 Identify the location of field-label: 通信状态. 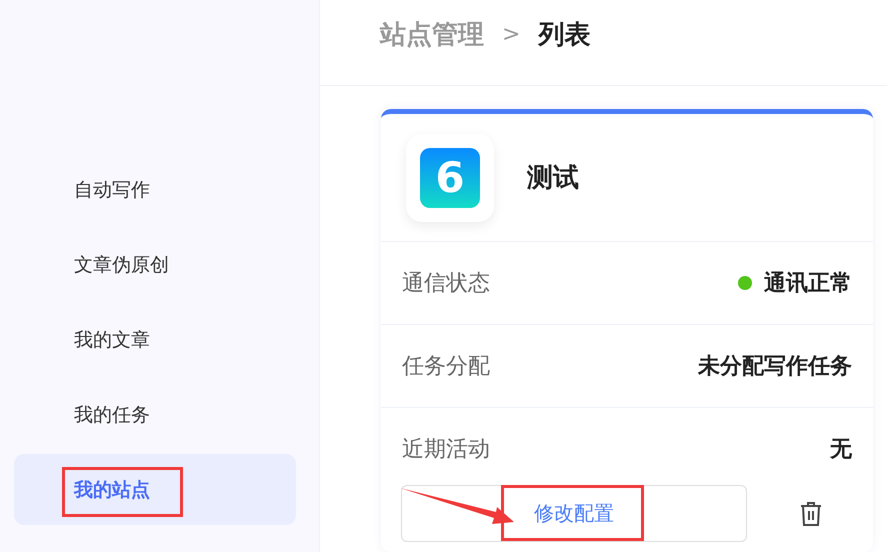
(446, 284).